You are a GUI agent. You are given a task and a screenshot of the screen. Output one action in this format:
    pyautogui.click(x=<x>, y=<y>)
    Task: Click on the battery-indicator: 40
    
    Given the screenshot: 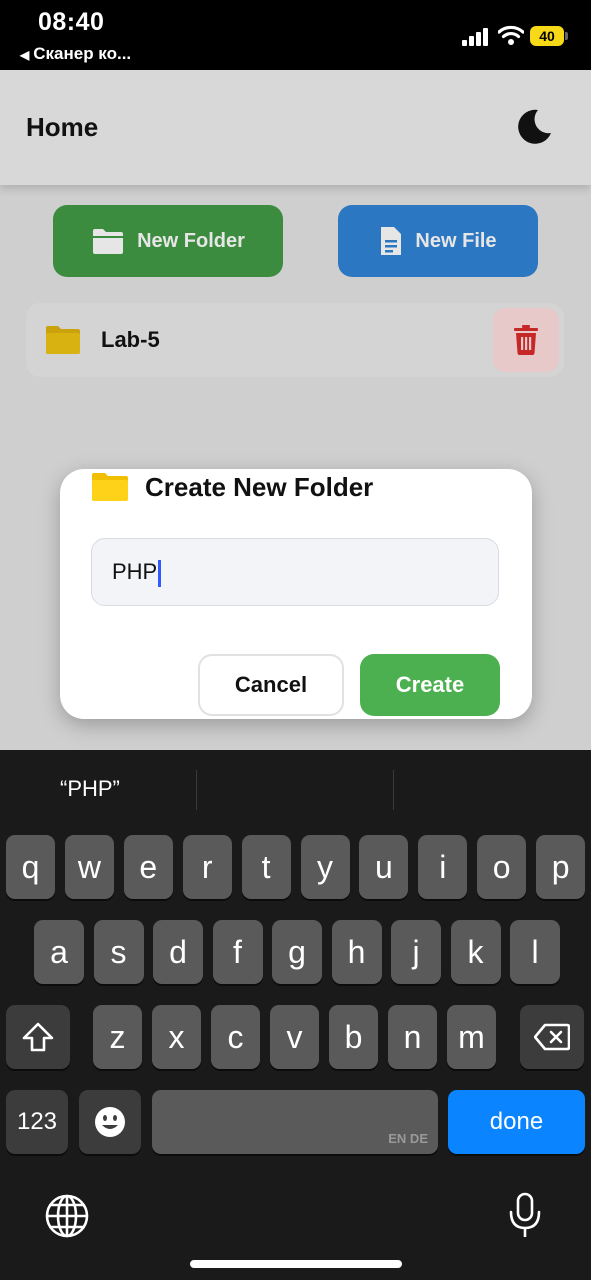 What is the action you would take?
    pyautogui.click(x=547, y=36)
    